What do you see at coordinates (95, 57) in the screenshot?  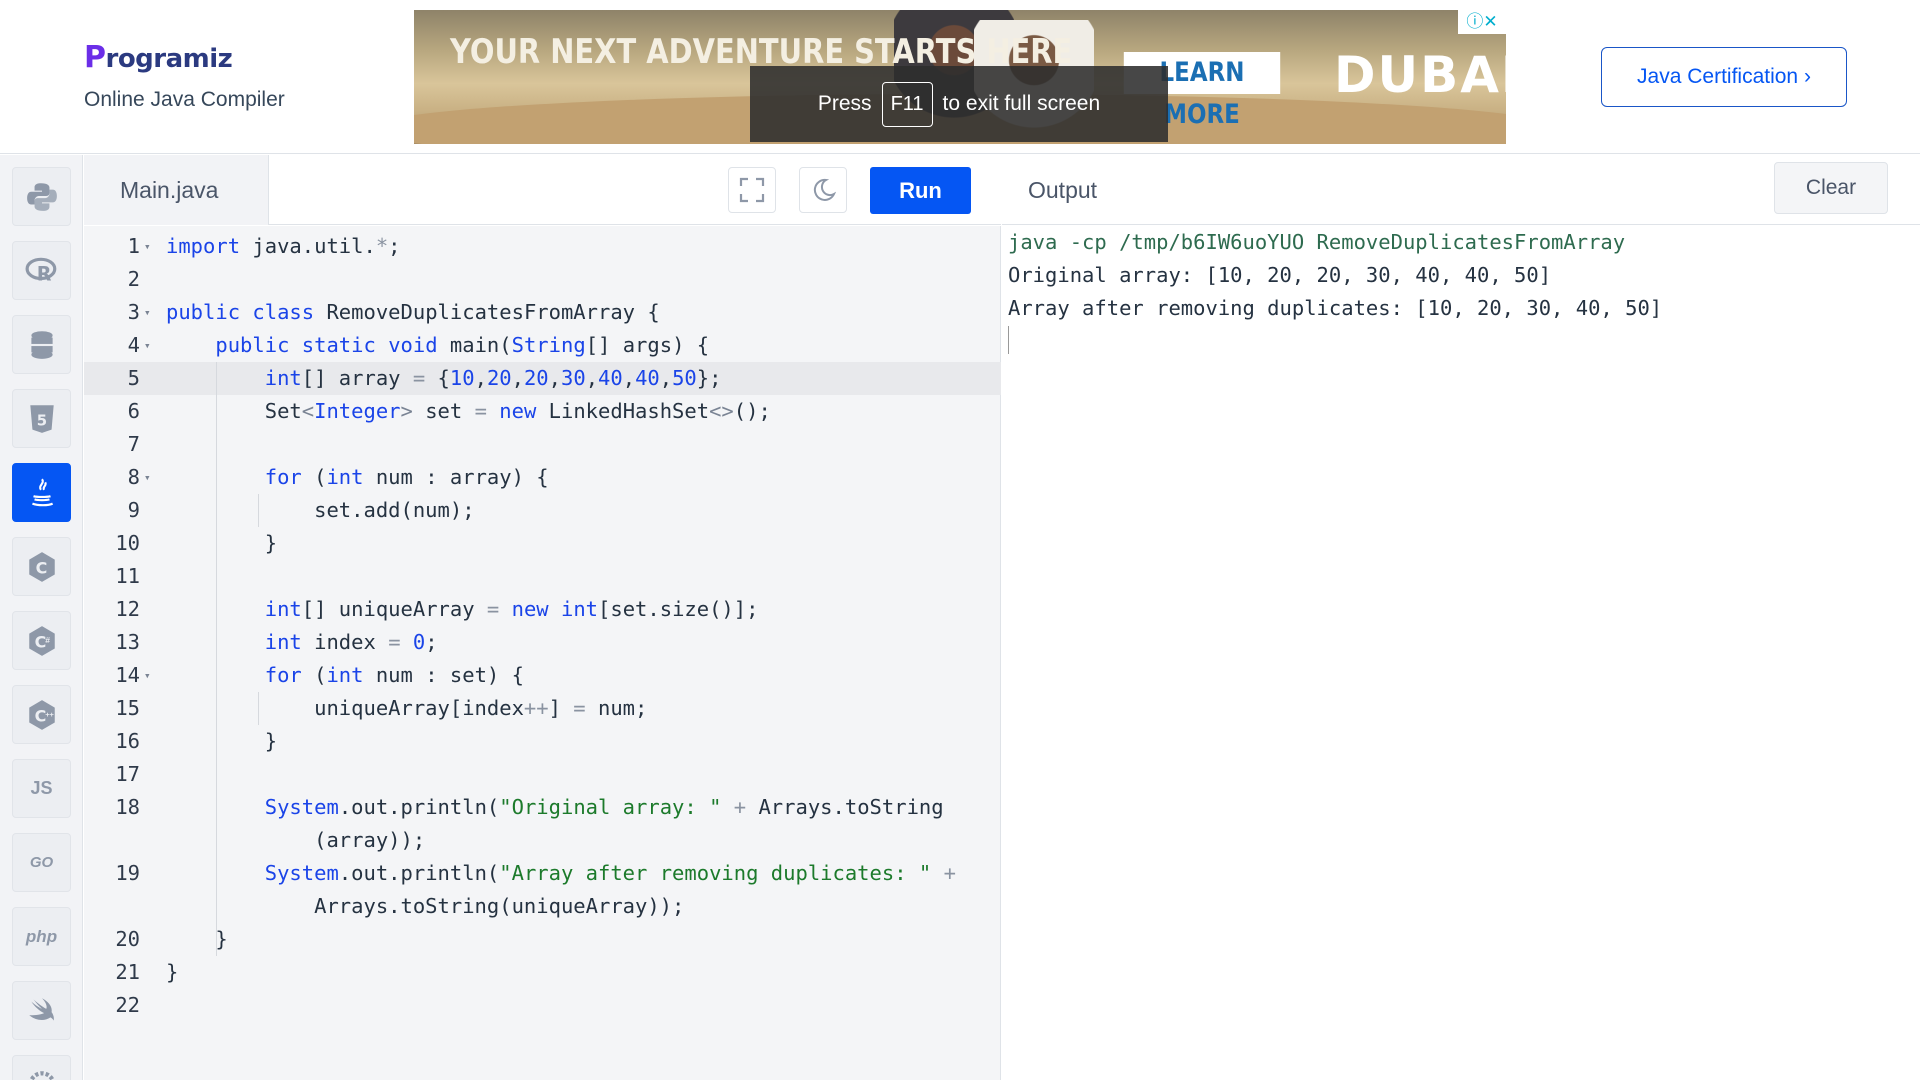 I see `logo-letter: P` at bounding box center [95, 57].